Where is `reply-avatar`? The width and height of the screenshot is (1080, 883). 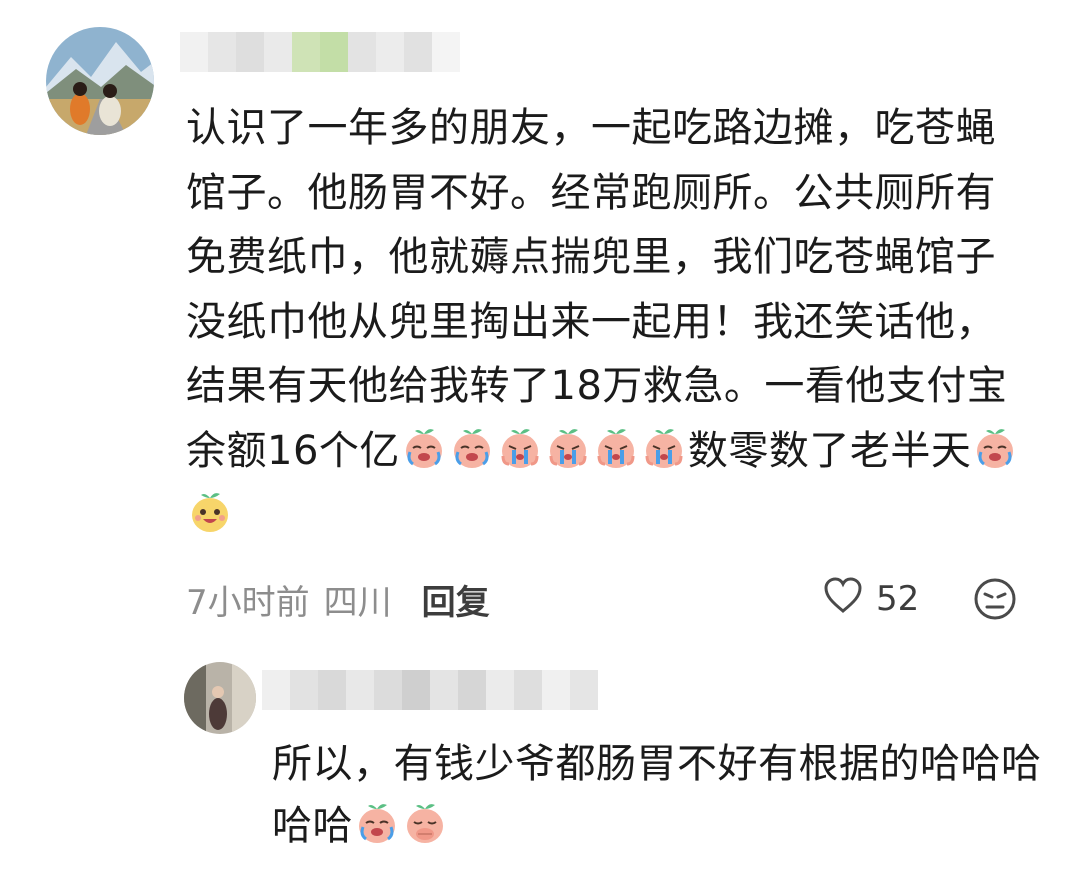 reply-avatar is located at coordinates (220, 698).